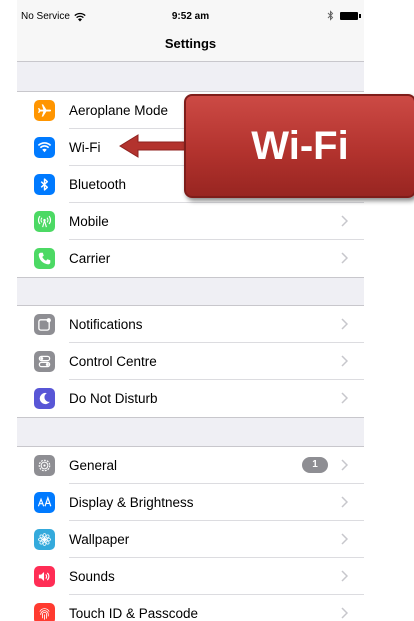  I want to click on update-count-badge: 1, so click(315, 465).